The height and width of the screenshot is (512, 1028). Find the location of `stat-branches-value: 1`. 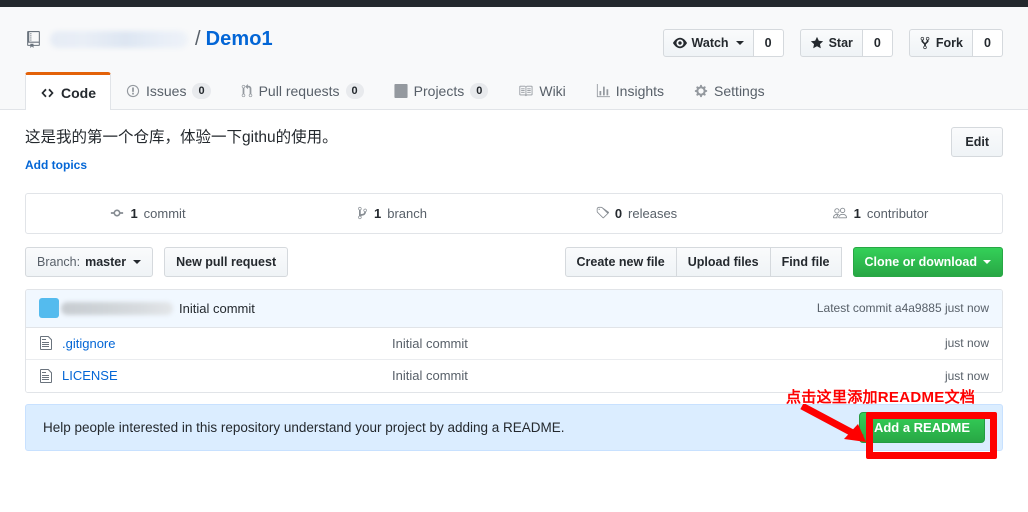

stat-branches-value: 1 is located at coordinates (378, 213).